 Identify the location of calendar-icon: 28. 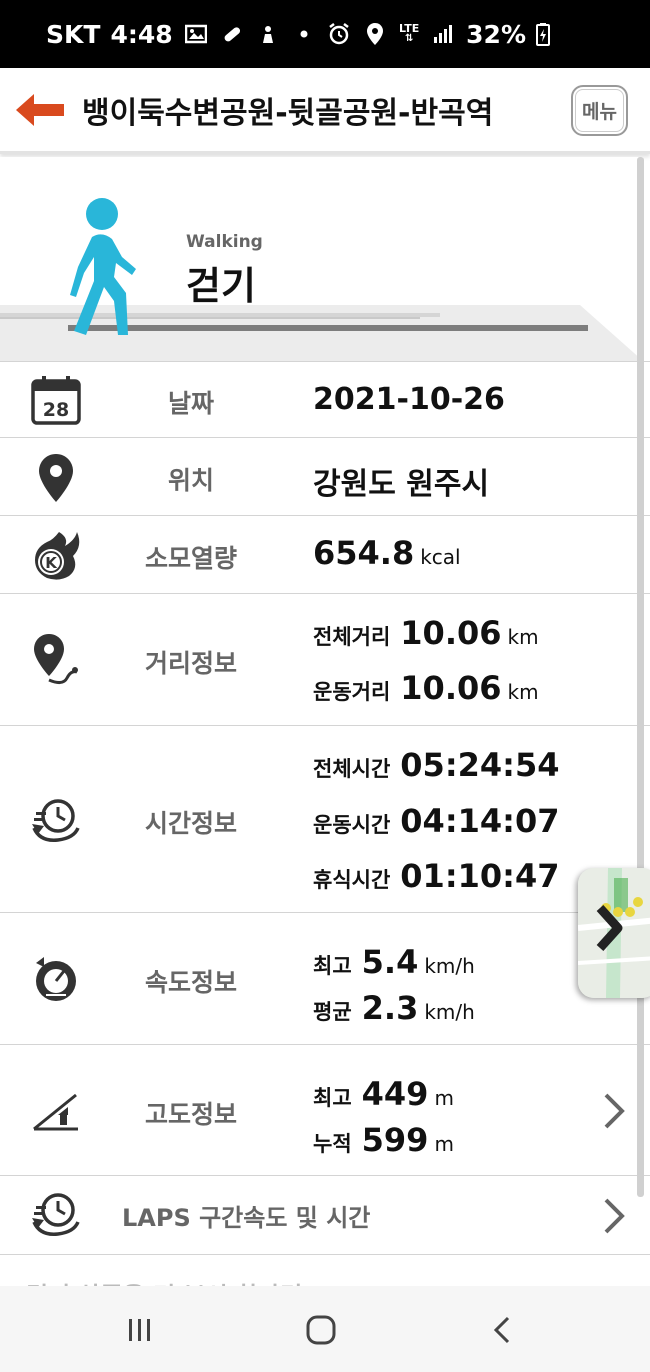
(56, 400).